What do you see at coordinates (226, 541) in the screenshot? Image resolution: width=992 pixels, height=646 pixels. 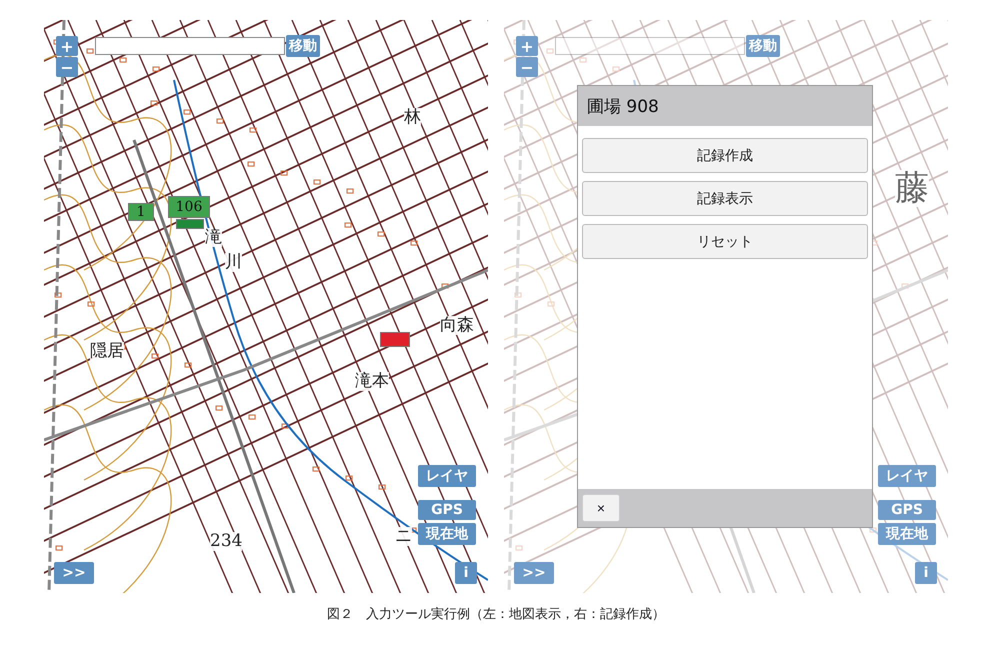 I see `place-name: 234` at bounding box center [226, 541].